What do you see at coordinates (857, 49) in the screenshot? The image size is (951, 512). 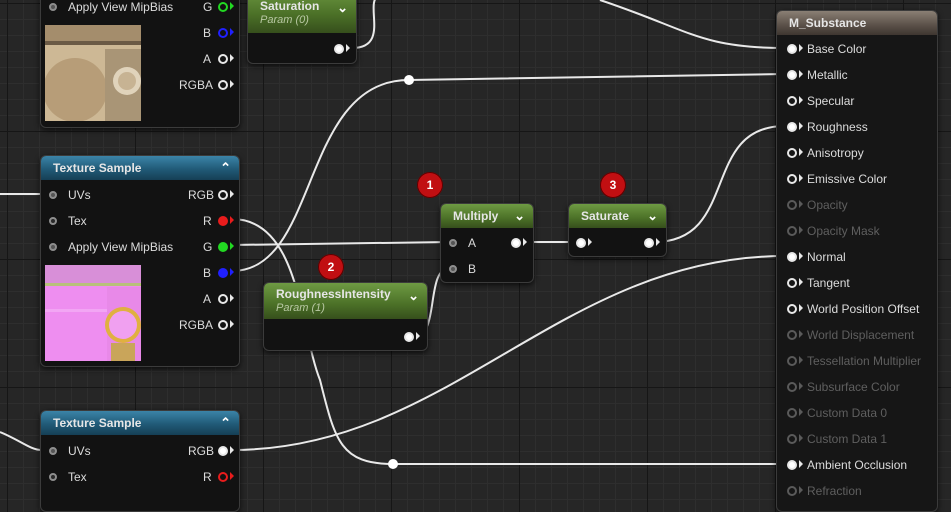 I see `material-pin-row: Base Color` at bounding box center [857, 49].